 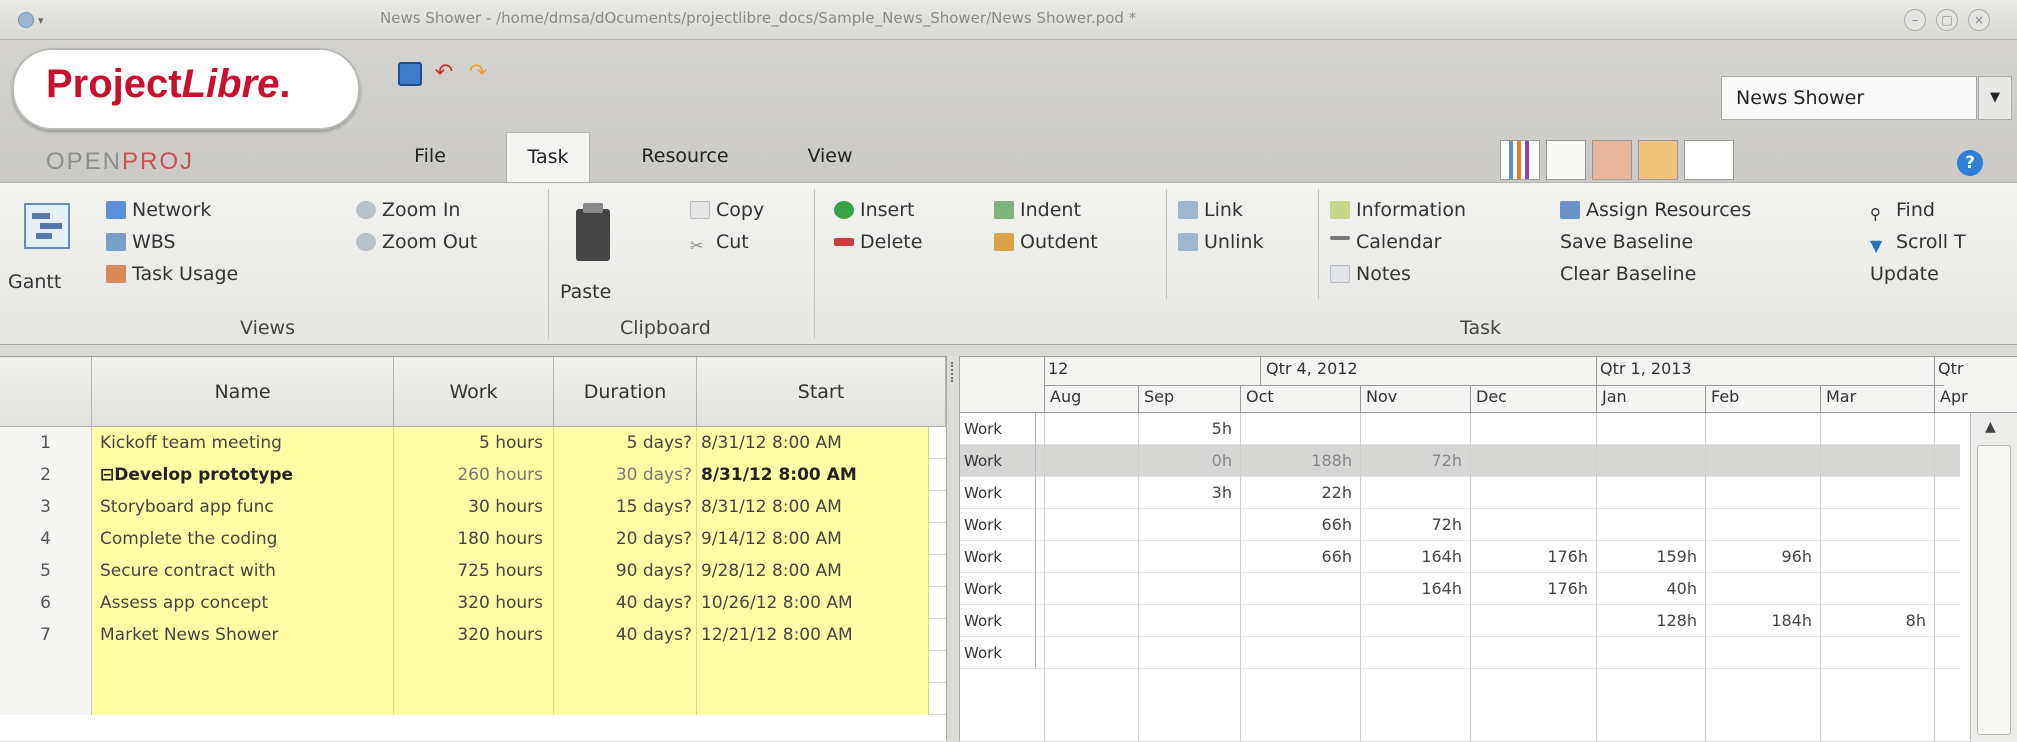 What do you see at coordinates (685, 157) in the screenshot?
I see `tab-resource: Resource` at bounding box center [685, 157].